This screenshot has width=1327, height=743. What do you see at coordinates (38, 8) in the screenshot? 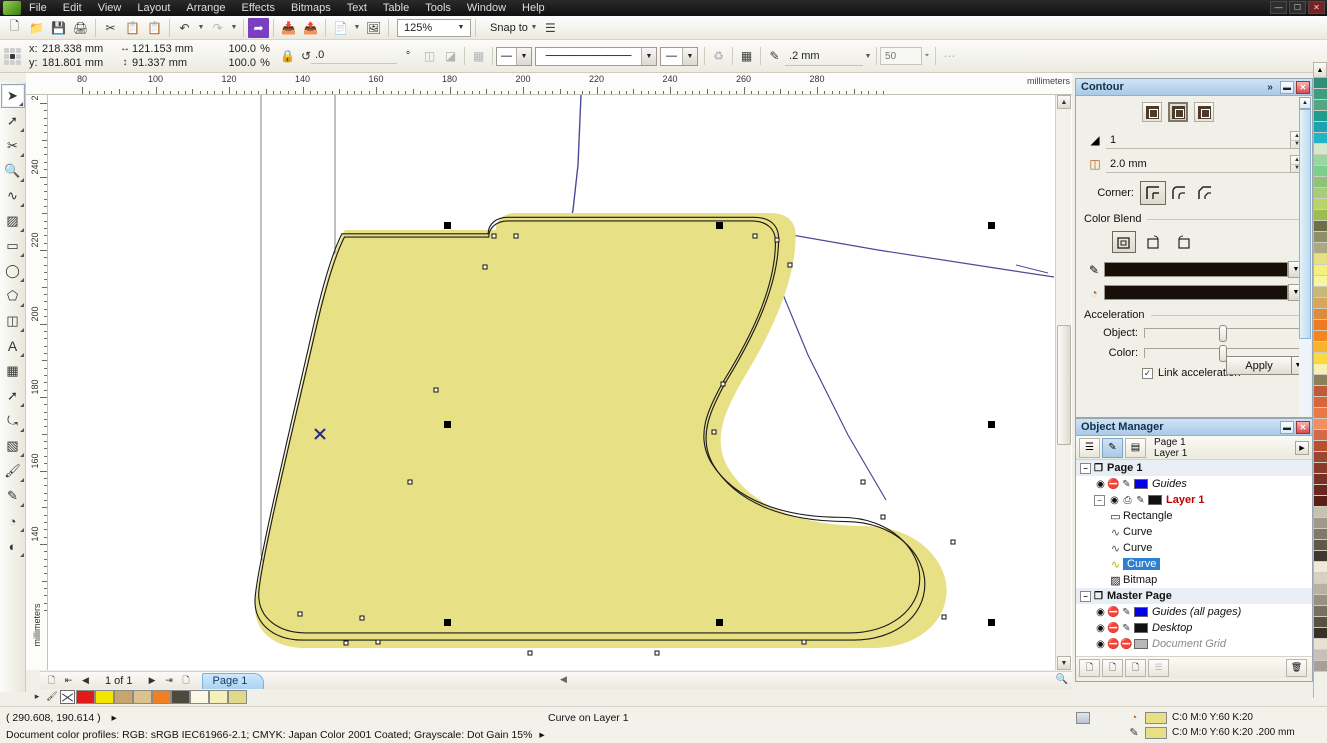
I see `menu-item-file: File` at bounding box center [38, 8].